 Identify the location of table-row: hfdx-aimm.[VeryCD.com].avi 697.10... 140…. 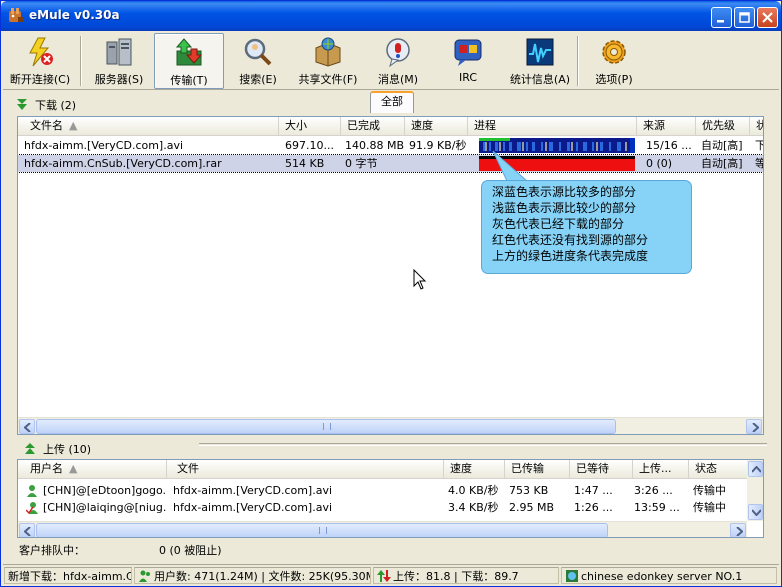
(390, 145).